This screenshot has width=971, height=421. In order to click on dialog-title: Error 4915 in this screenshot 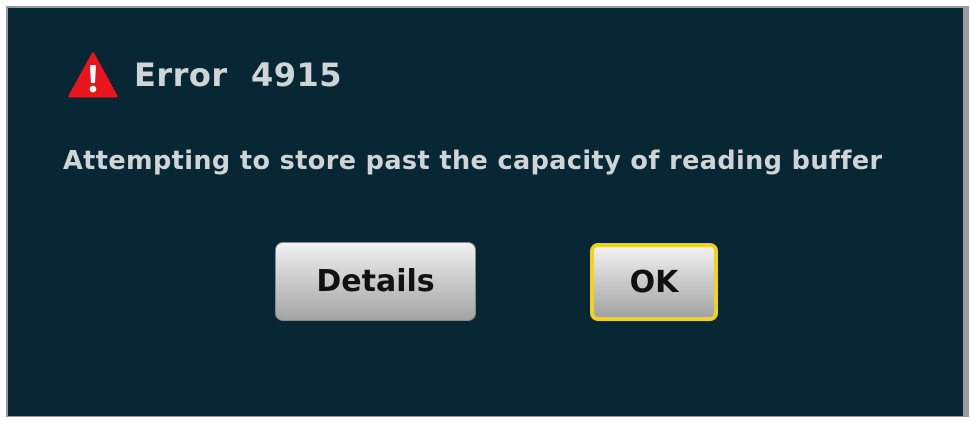, I will do `click(238, 75)`.